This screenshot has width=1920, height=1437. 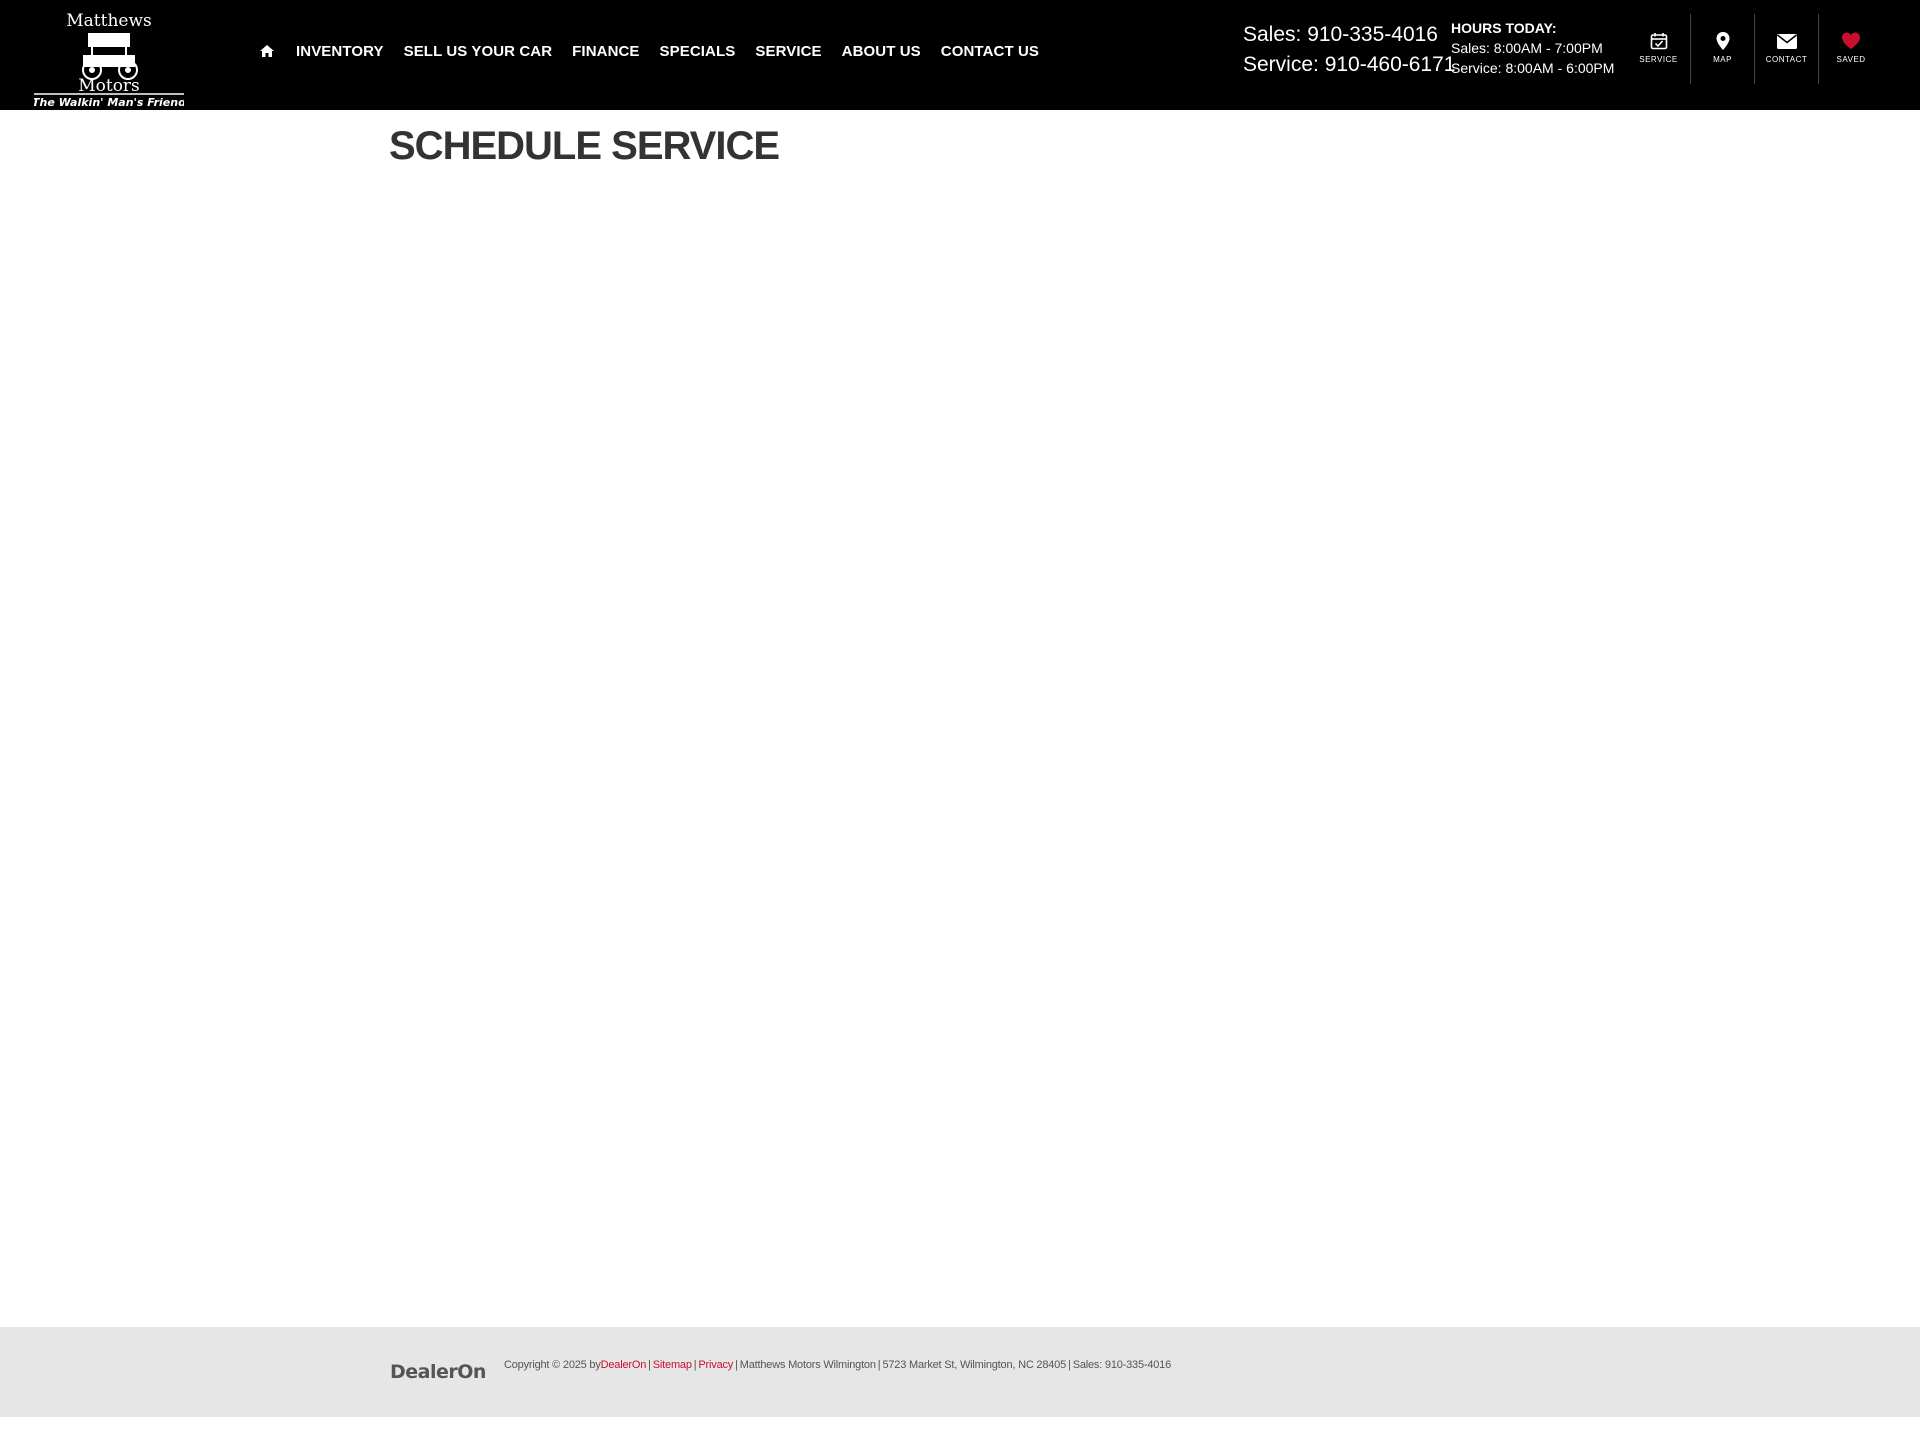 What do you see at coordinates (715, 1365) in the screenshot?
I see `footer-privacy-link: Privacy` at bounding box center [715, 1365].